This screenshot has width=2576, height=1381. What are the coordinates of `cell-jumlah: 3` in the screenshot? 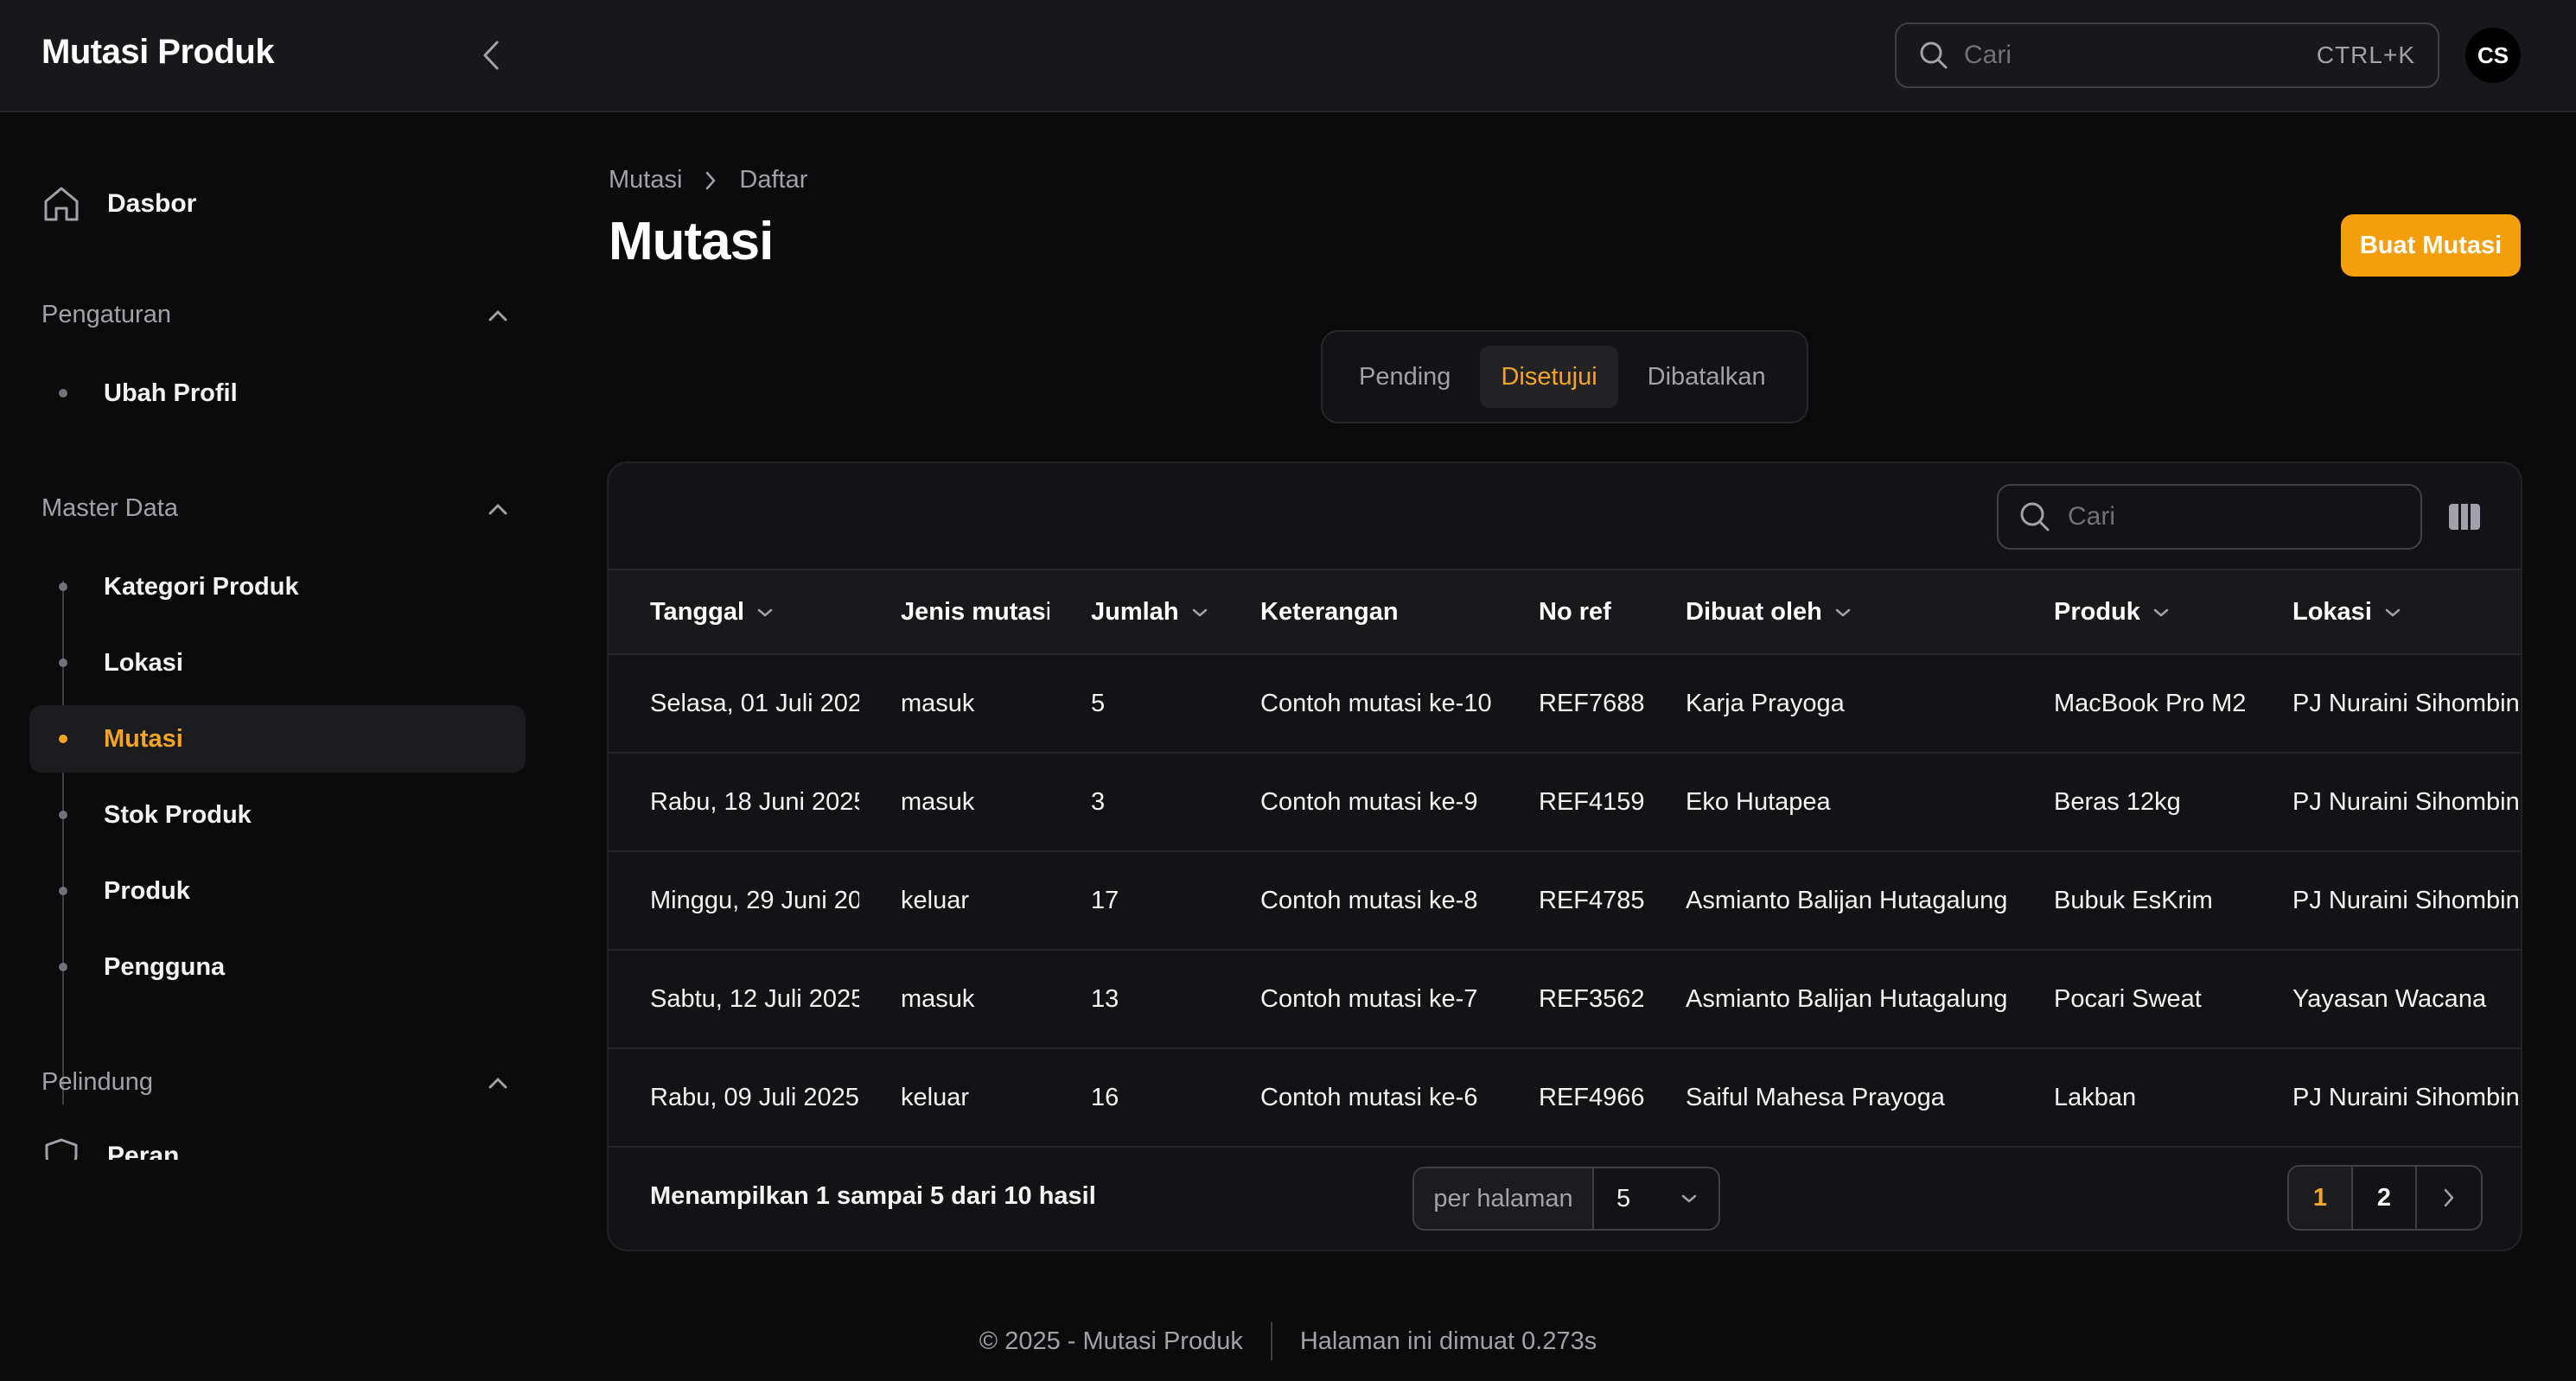 It's located at (1098, 801).